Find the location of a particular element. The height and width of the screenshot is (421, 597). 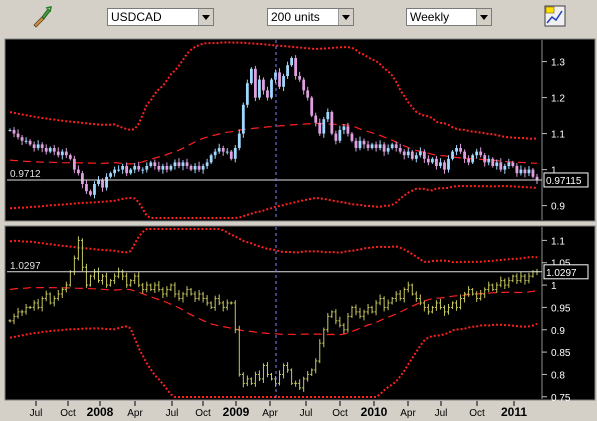

price-box: 0.97115 is located at coordinates (566, 180).